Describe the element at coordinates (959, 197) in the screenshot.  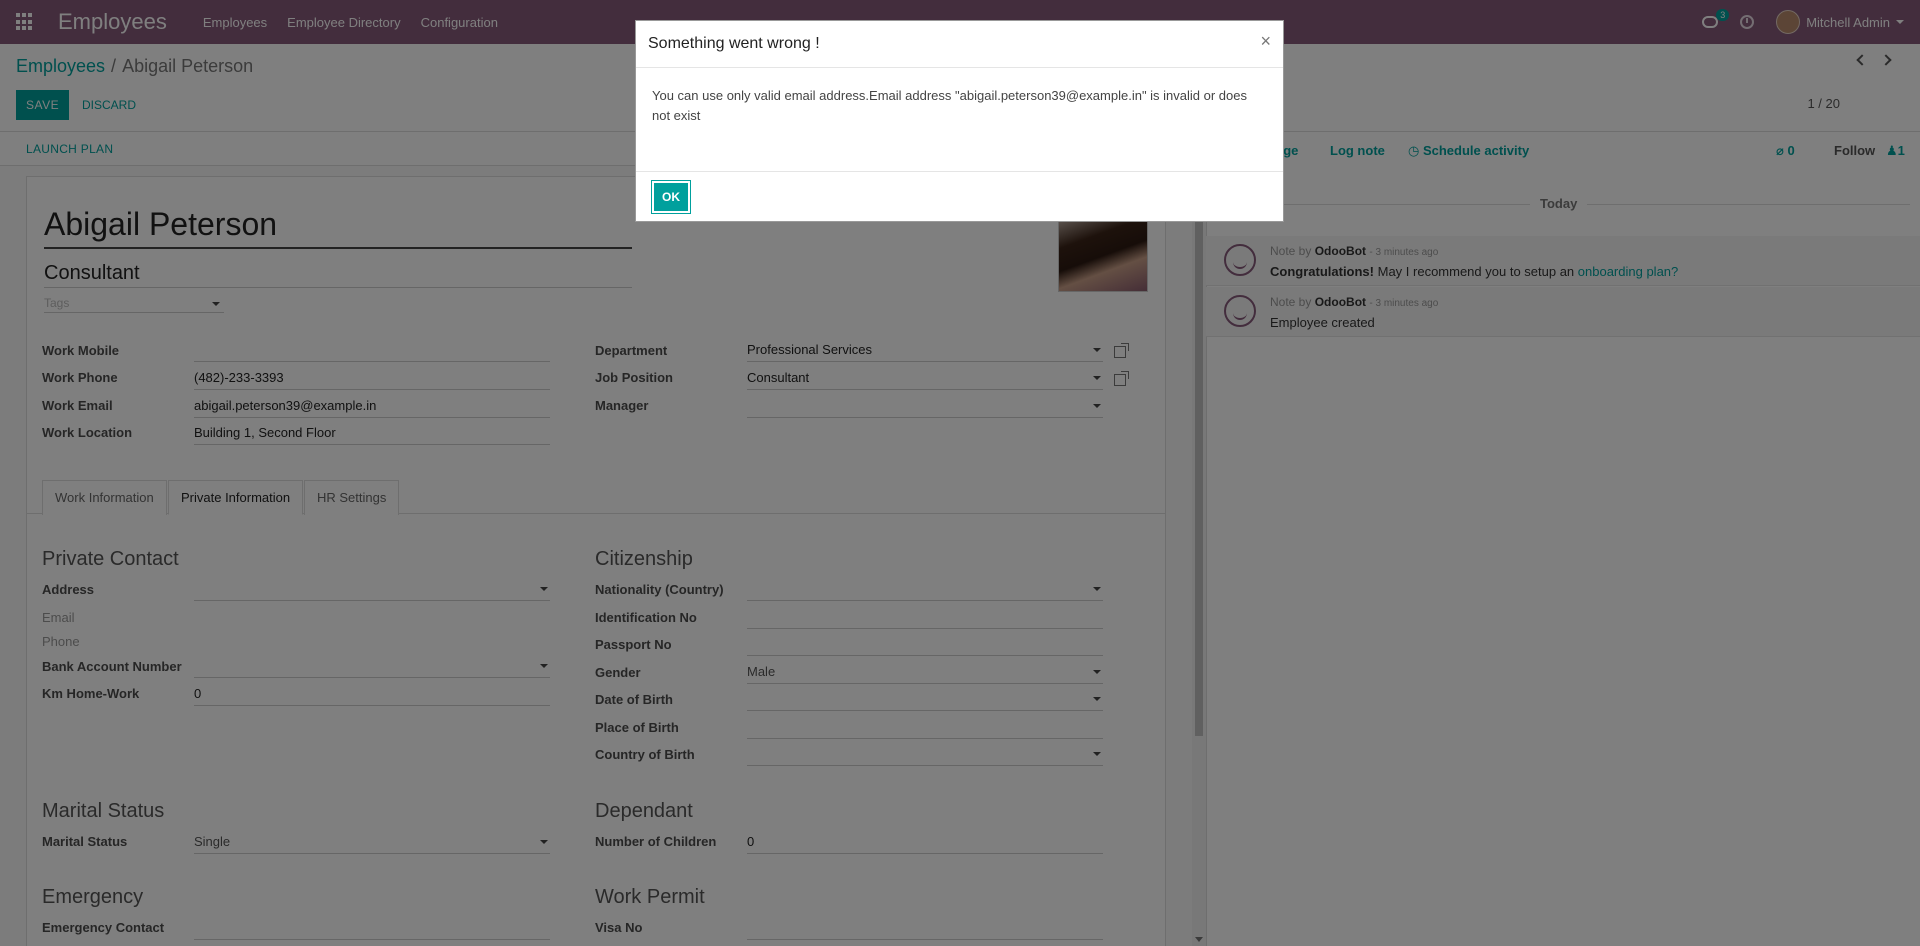
I see `dialog-footer: OK` at that location.